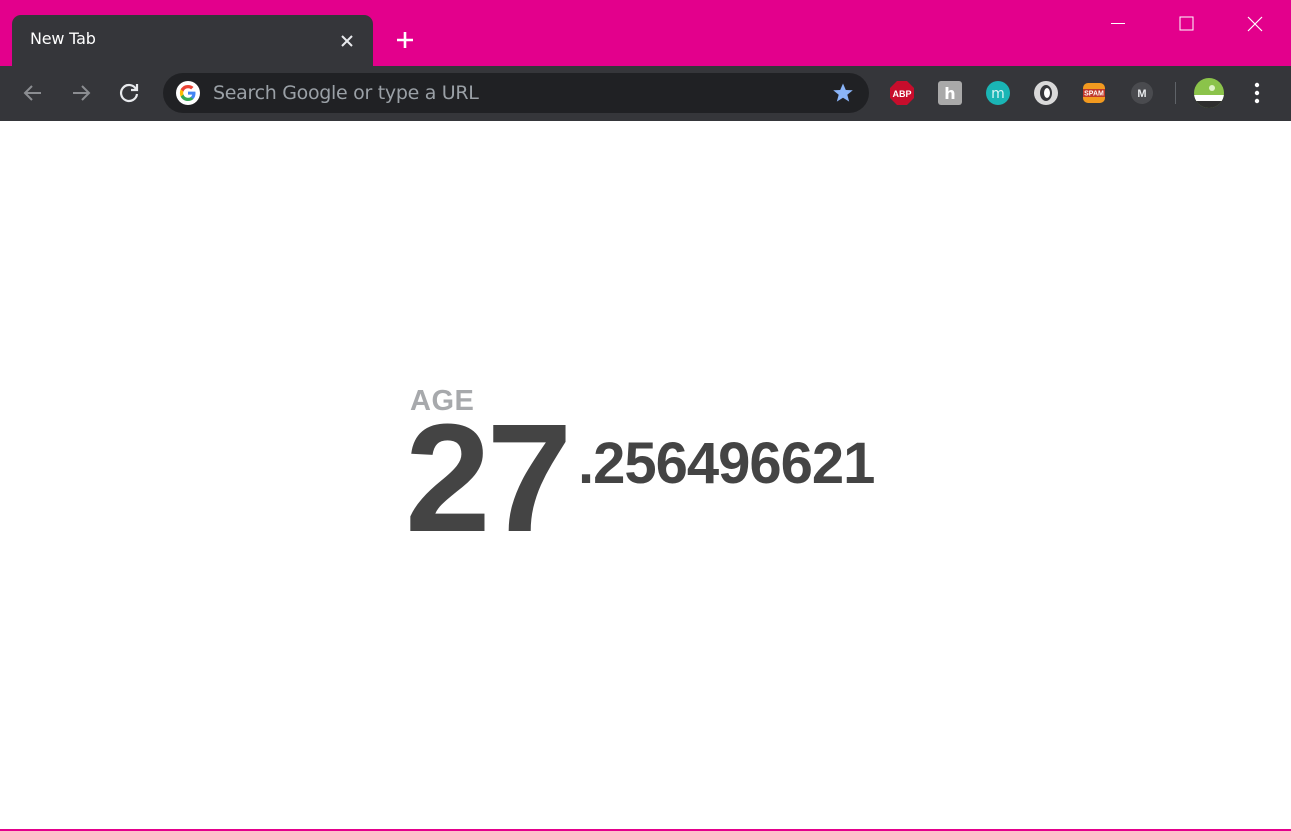 The width and height of the screenshot is (1291, 831). What do you see at coordinates (347, 41) in the screenshot?
I see `close-icon` at bounding box center [347, 41].